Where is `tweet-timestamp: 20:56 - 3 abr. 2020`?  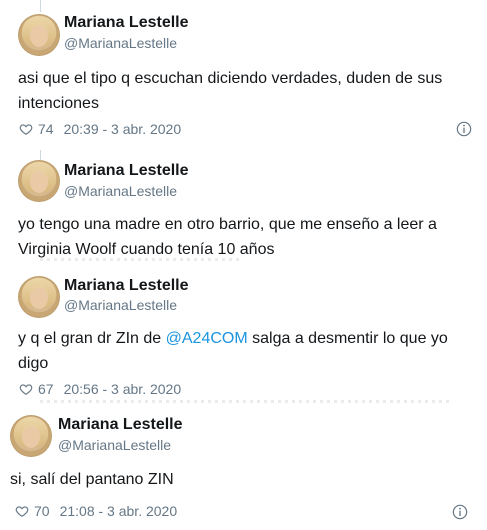
tweet-timestamp: 20:56 - 3 abr. 2020 is located at coordinates (123, 389).